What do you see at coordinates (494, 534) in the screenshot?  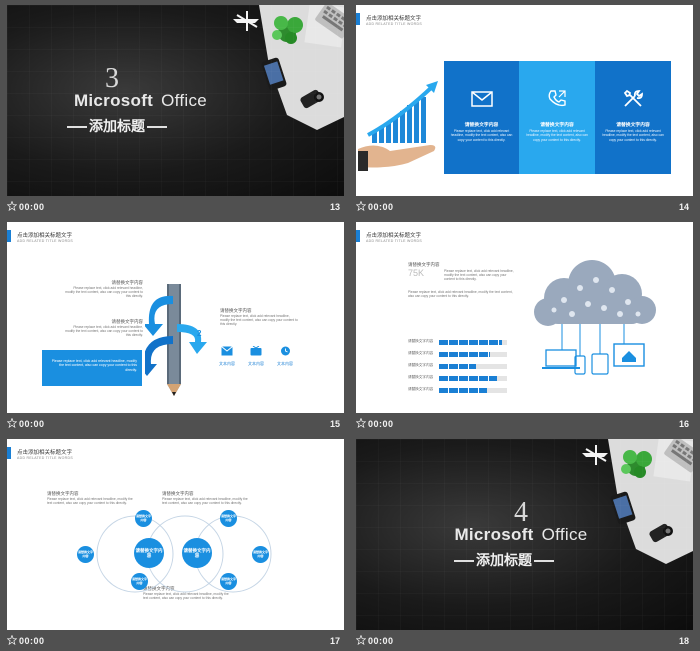 I see `brand-microsoft: Microsoft` at bounding box center [494, 534].